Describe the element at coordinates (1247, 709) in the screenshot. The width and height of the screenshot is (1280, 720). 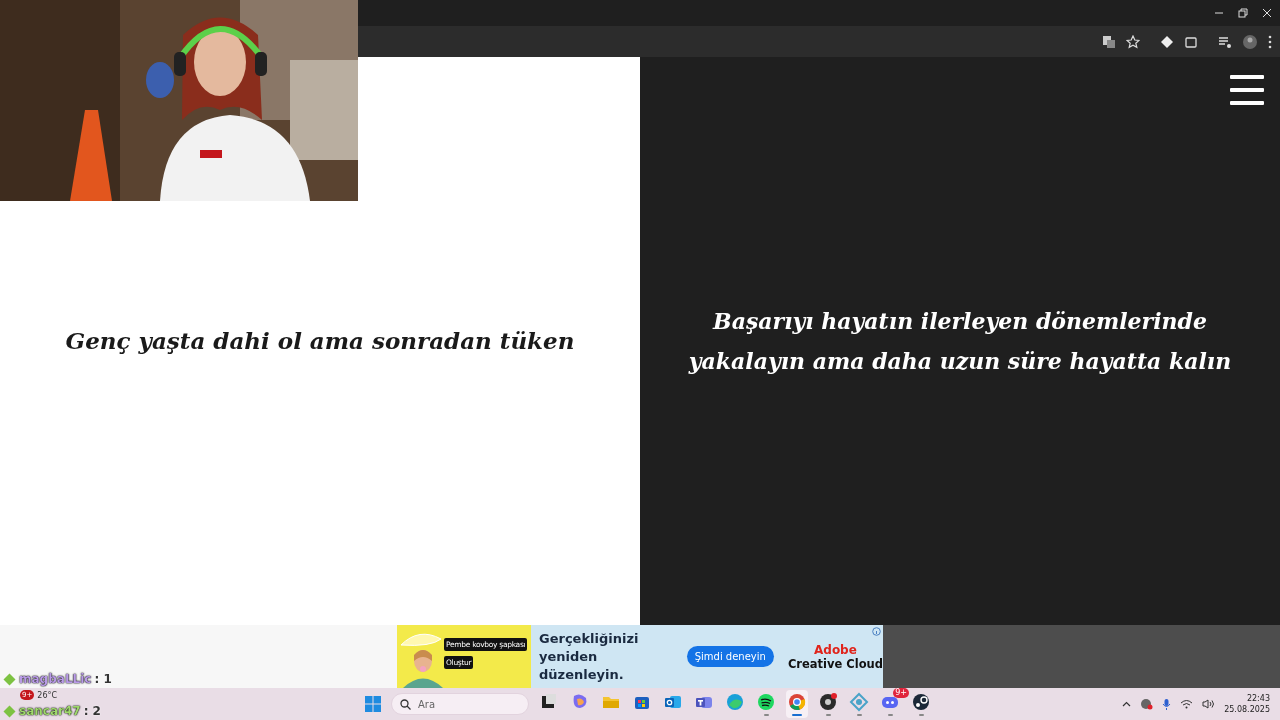
I see `clock-date: 25.08.2025` at that location.